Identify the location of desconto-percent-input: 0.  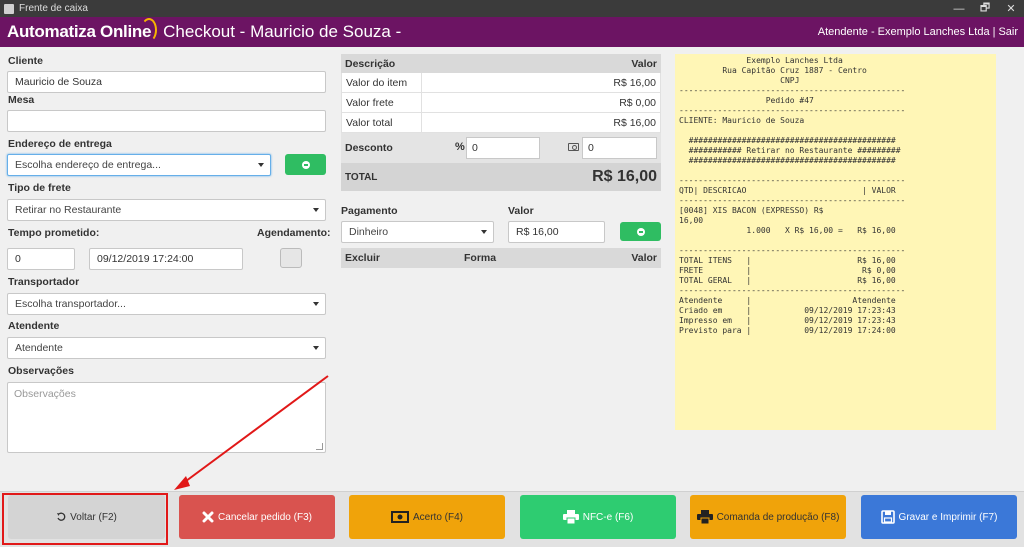
(503, 148).